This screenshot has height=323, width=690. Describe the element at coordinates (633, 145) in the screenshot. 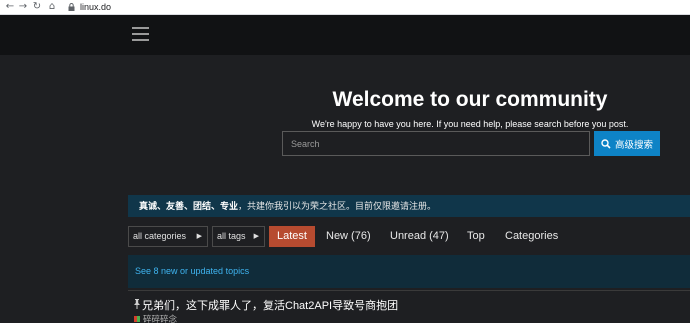

I see `advanced-search-label: 高级搜索` at that location.